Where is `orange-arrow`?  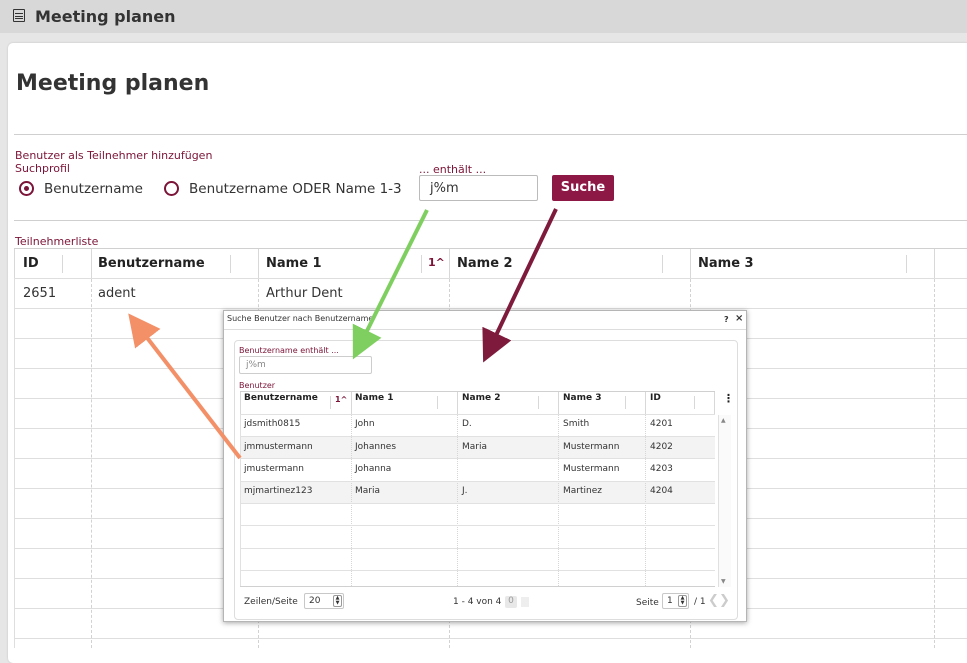
orange-arrow is located at coordinates (185, 386).